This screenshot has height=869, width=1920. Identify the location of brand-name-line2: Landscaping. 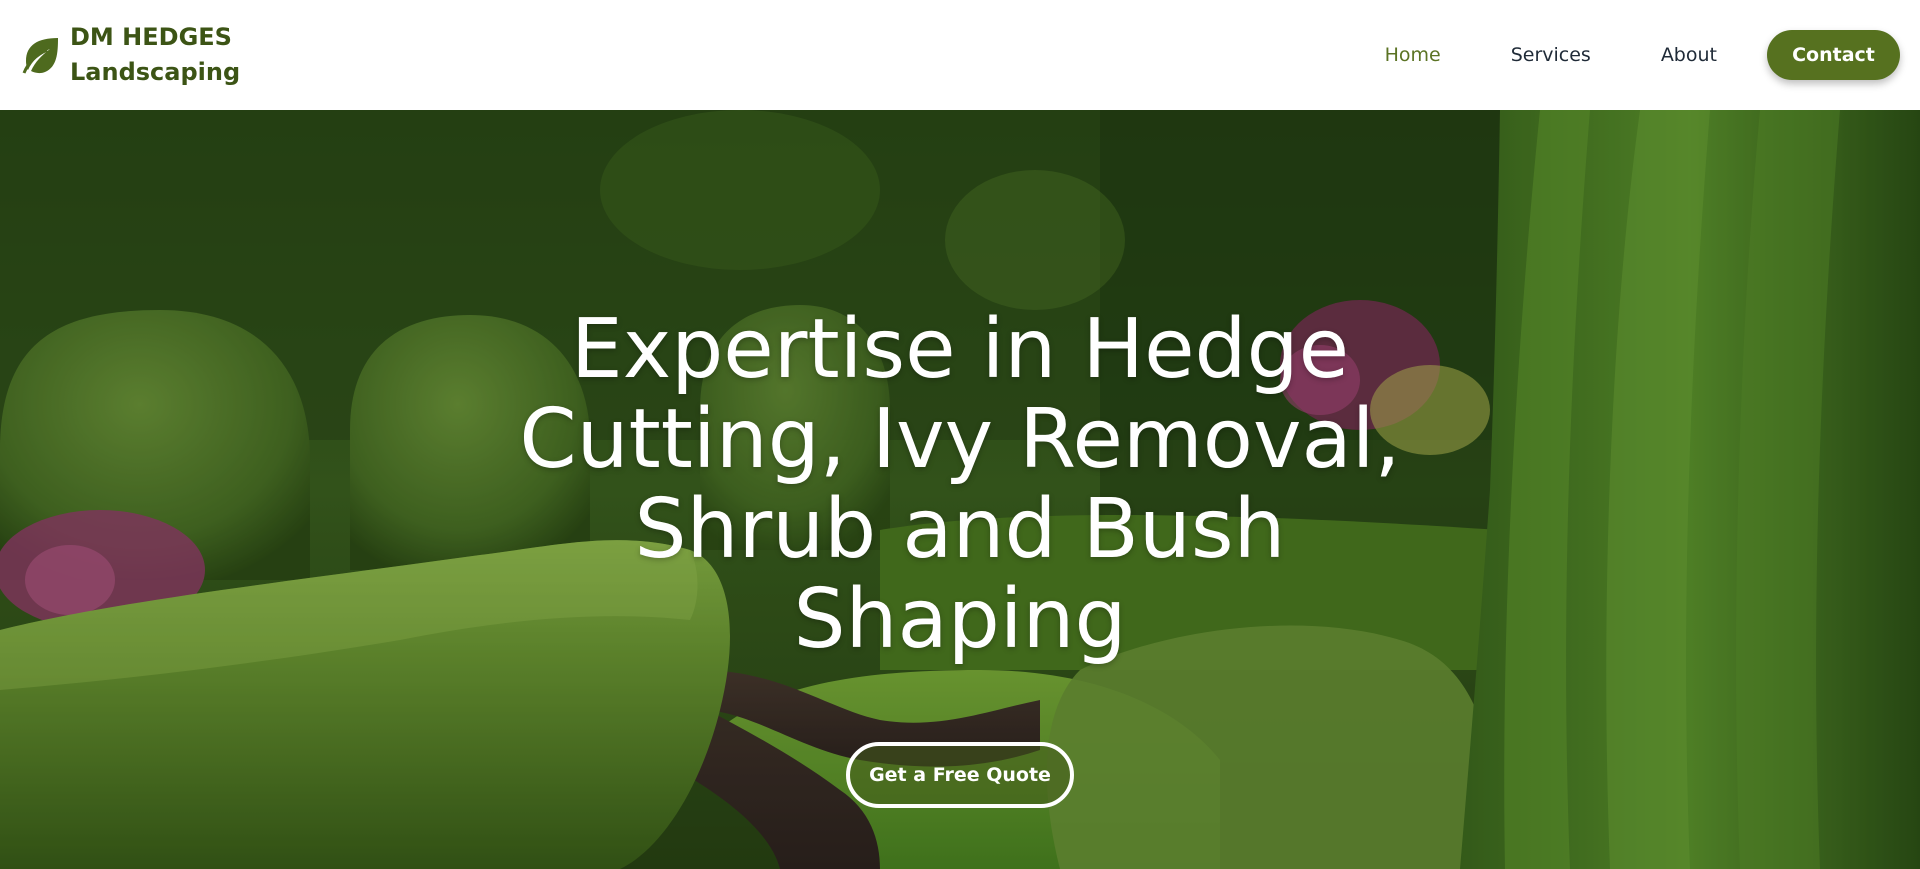
(155, 72).